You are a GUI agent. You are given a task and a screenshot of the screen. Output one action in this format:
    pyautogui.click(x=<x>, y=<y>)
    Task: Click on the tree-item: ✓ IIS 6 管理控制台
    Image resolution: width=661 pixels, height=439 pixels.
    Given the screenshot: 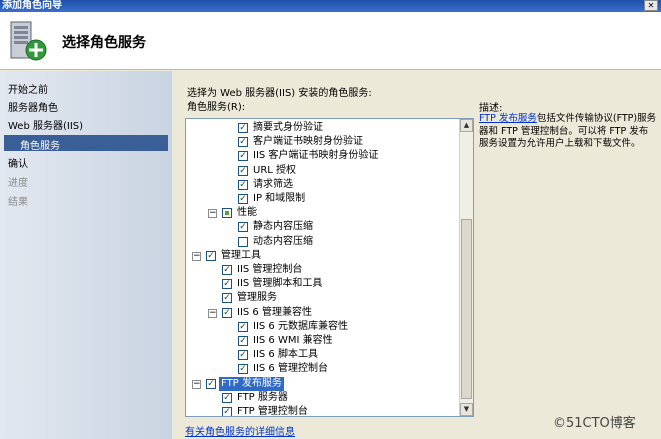 What is the action you would take?
    pyautogui.click(x=322, y=369)
    